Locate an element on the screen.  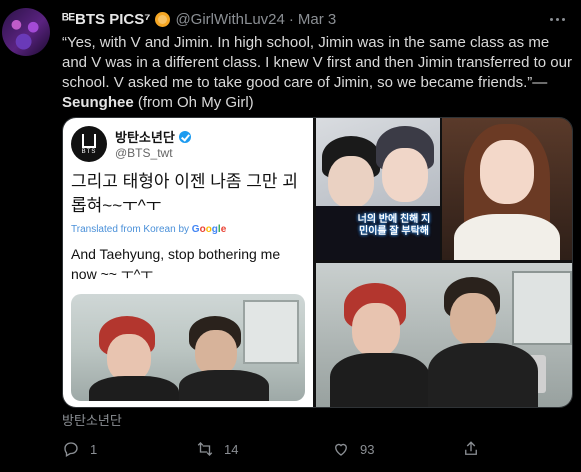
bts-logo-icon: BTS is located at coordinates (89, 144).